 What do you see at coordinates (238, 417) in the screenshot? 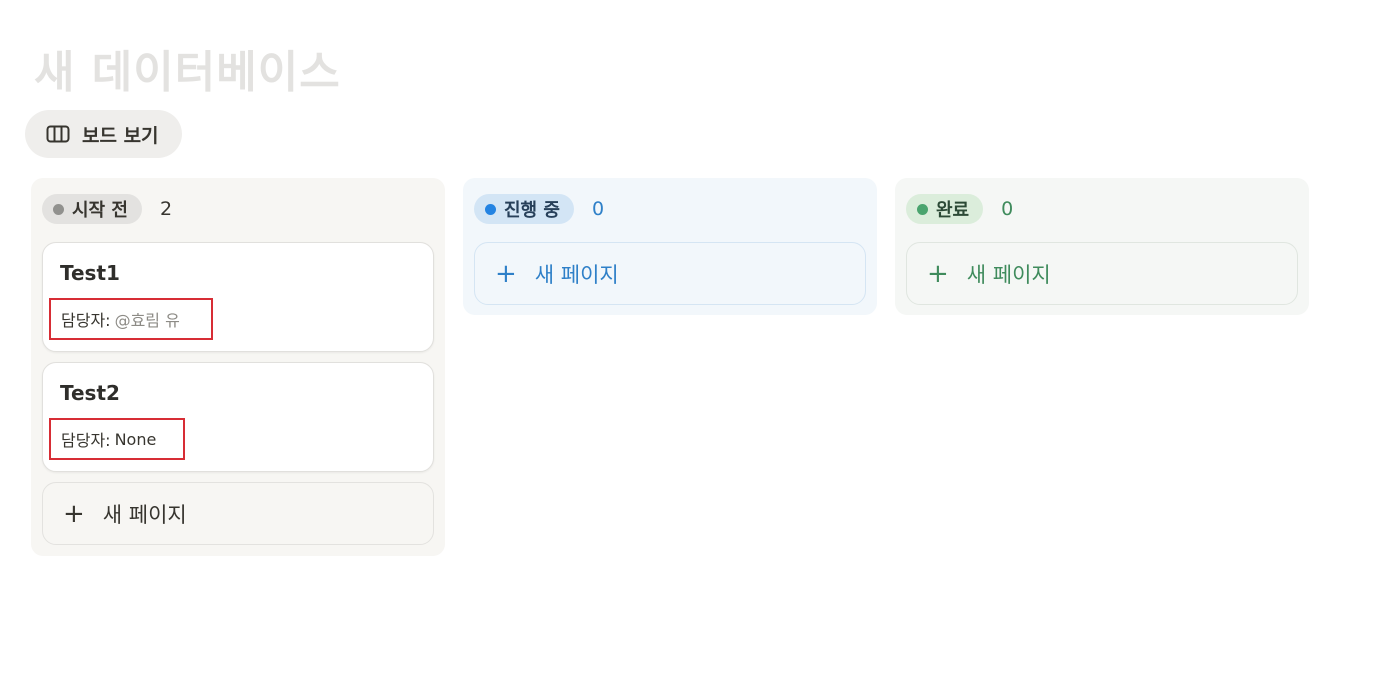
I see `board-card-test2: Test2 담당자: None` at bounding box center [238, 417].